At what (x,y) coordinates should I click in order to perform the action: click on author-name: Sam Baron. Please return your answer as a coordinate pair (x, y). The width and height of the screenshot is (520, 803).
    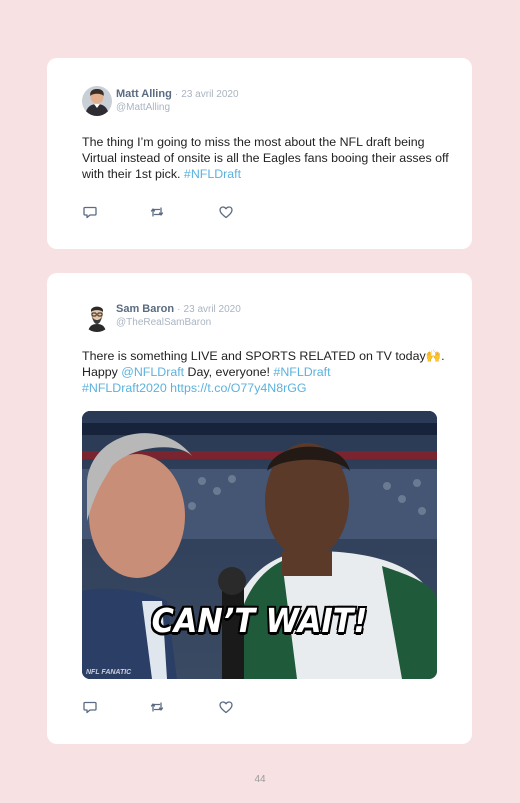
    Looking at the image, I should click on (145, 309).